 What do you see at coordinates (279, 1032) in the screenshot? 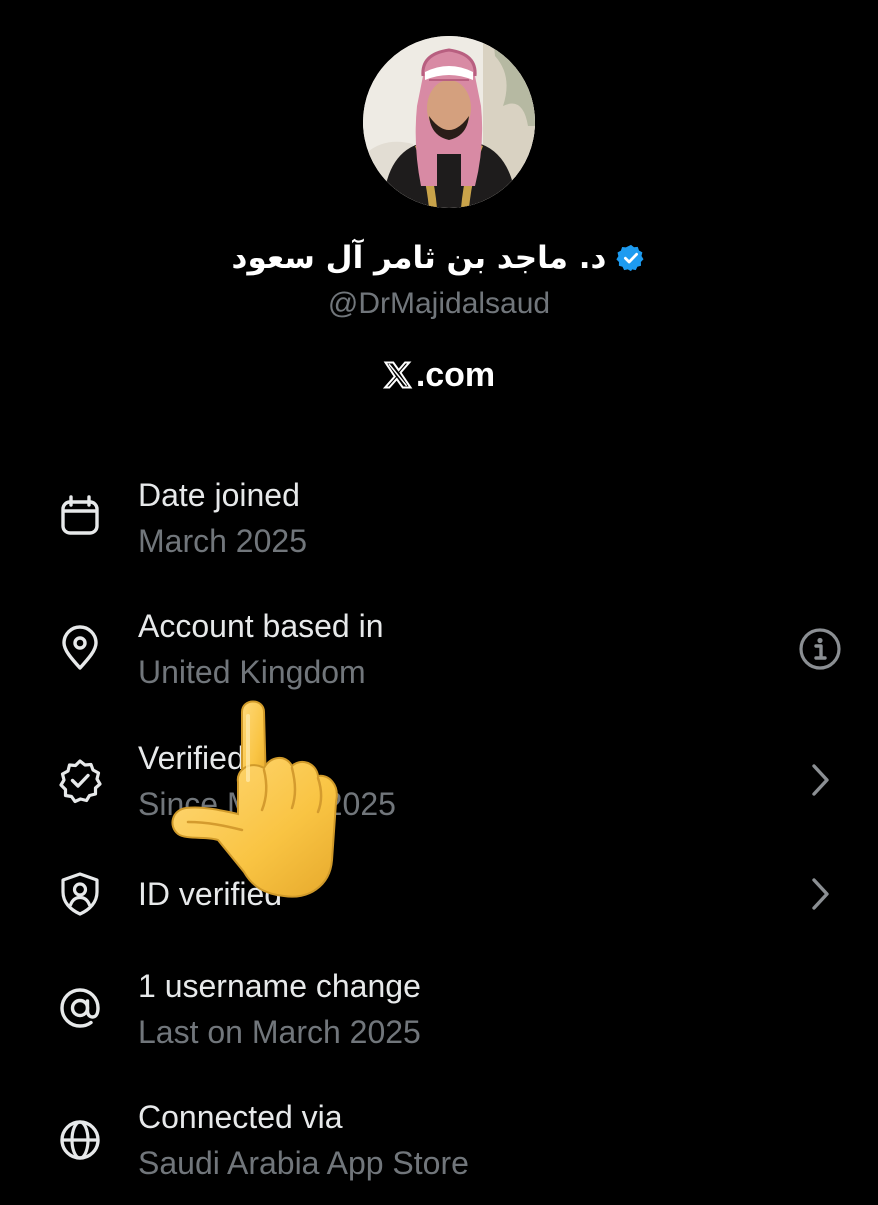
I see `row-subtitle: Last on March 2025` at bounding box center [279, 1032].